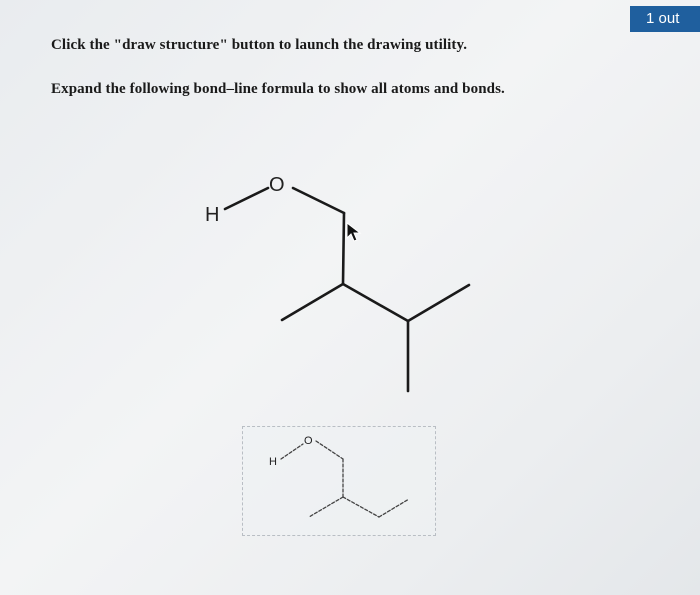 This screenshot has height=595, width=700. I want to click on atom-label-oxygen: O, so click(277, 185).